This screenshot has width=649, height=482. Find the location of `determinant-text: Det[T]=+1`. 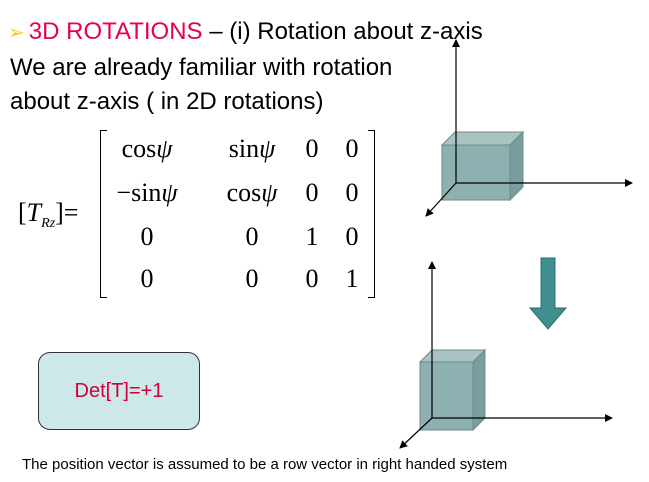

determinant-text: Det[T]=+1 is located at coordinates (119, 390).